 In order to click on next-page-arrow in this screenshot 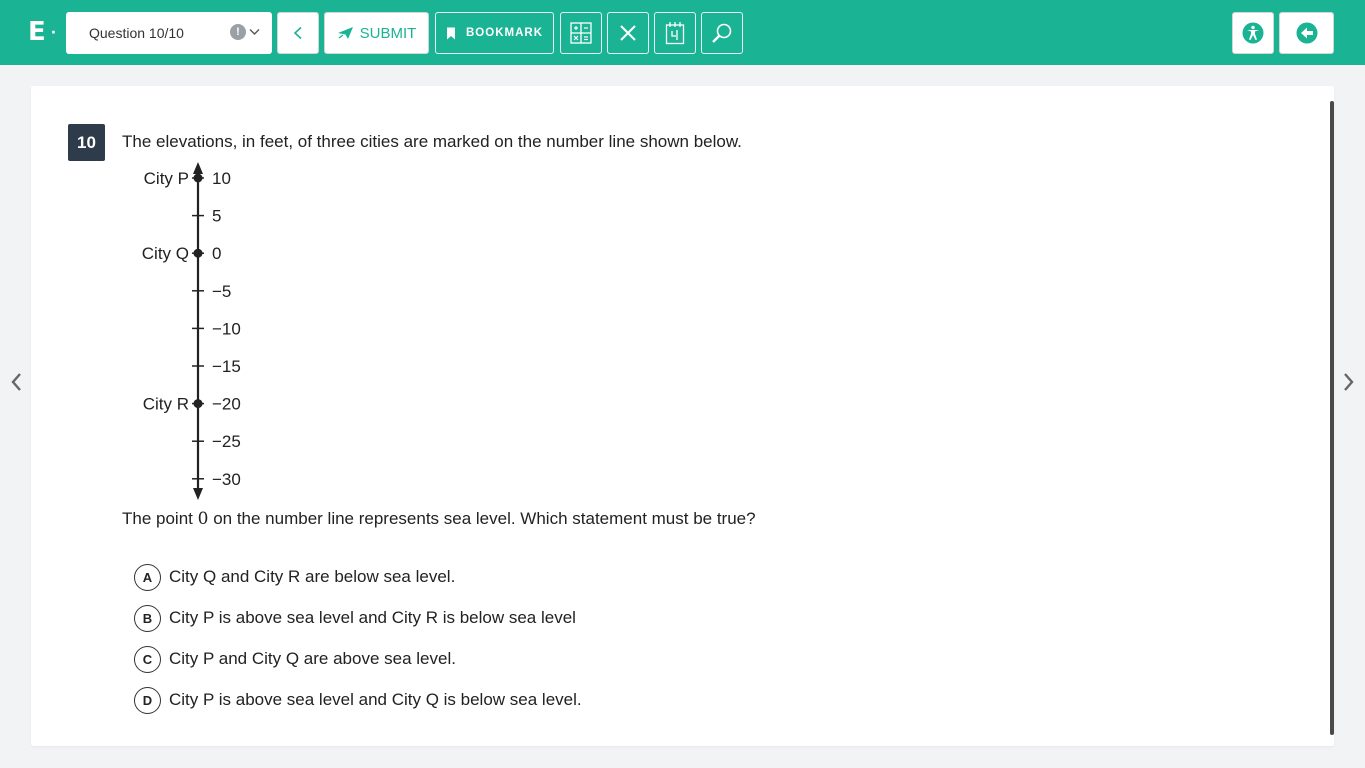, I will do `click(1349, 384)`.